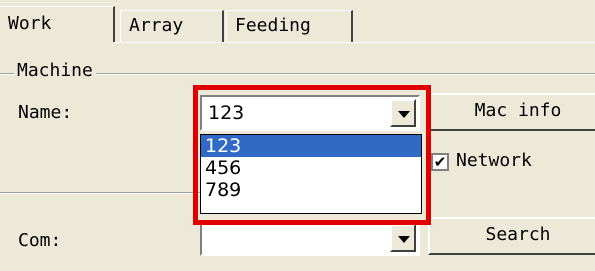 This screenshot has width=595, height=271. Describe the element at coordinates (30, 23) in the screenshot. I see `tab-work-label: Work` at that location.